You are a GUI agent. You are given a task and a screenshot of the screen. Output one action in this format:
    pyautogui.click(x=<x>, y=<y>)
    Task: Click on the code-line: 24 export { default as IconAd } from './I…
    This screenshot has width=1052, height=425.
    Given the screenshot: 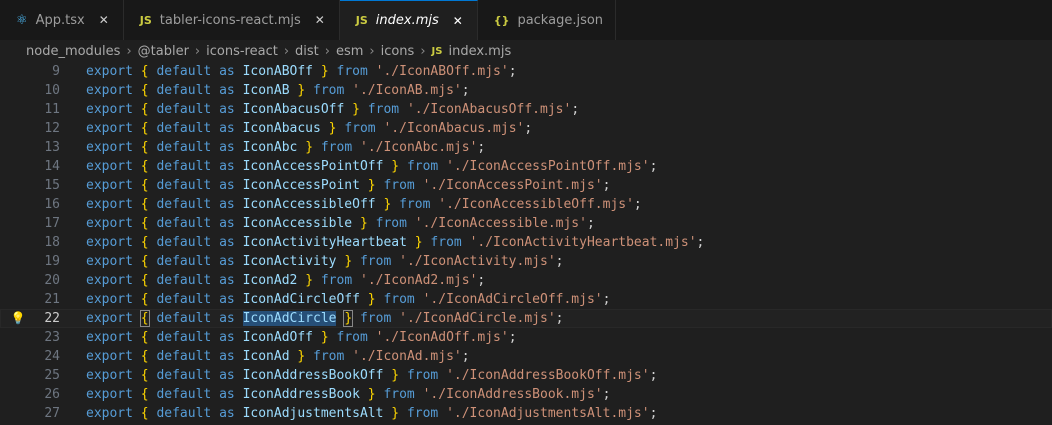 What is the action you would take?
    pyautogui.click(x=526, y=356)
    